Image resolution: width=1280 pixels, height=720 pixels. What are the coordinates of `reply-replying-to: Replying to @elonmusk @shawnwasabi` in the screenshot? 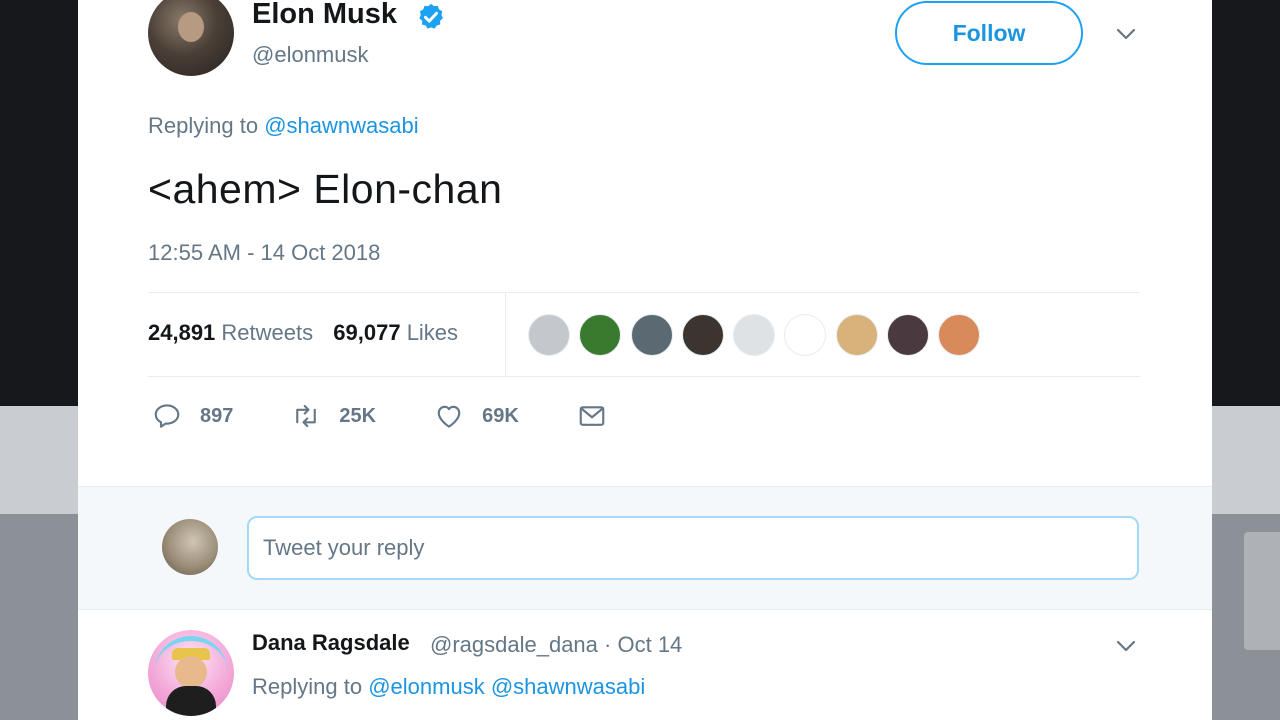 It's located at (448, 687).